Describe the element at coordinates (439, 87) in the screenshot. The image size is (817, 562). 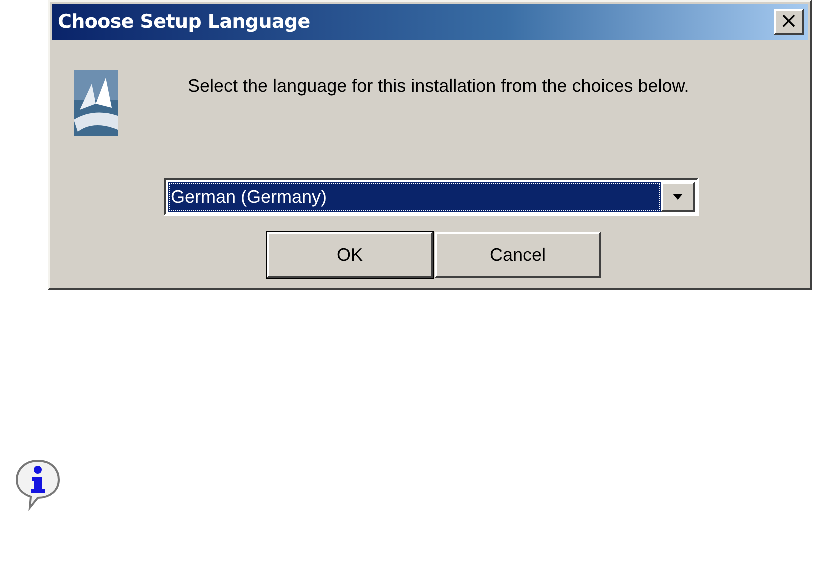
I see `instruction-text: Select the language for this installation from the choices below.` at that location.